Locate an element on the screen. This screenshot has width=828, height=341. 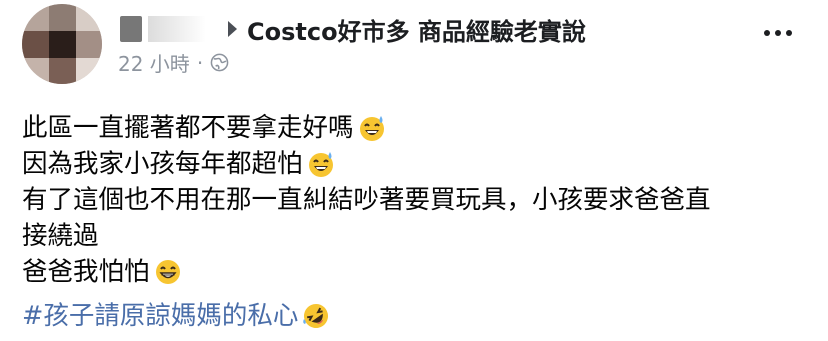
post-line: 因為我家小孩每年都超怕 is located at coordinates (417, 164).